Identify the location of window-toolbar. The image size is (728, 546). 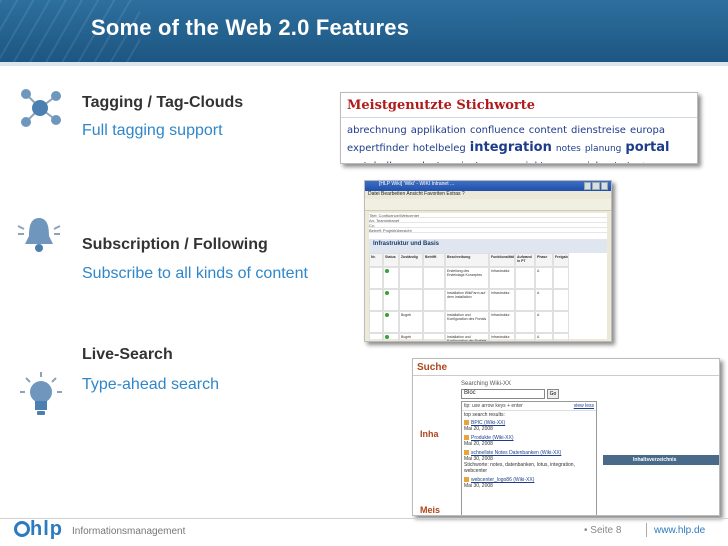
(488, 205).